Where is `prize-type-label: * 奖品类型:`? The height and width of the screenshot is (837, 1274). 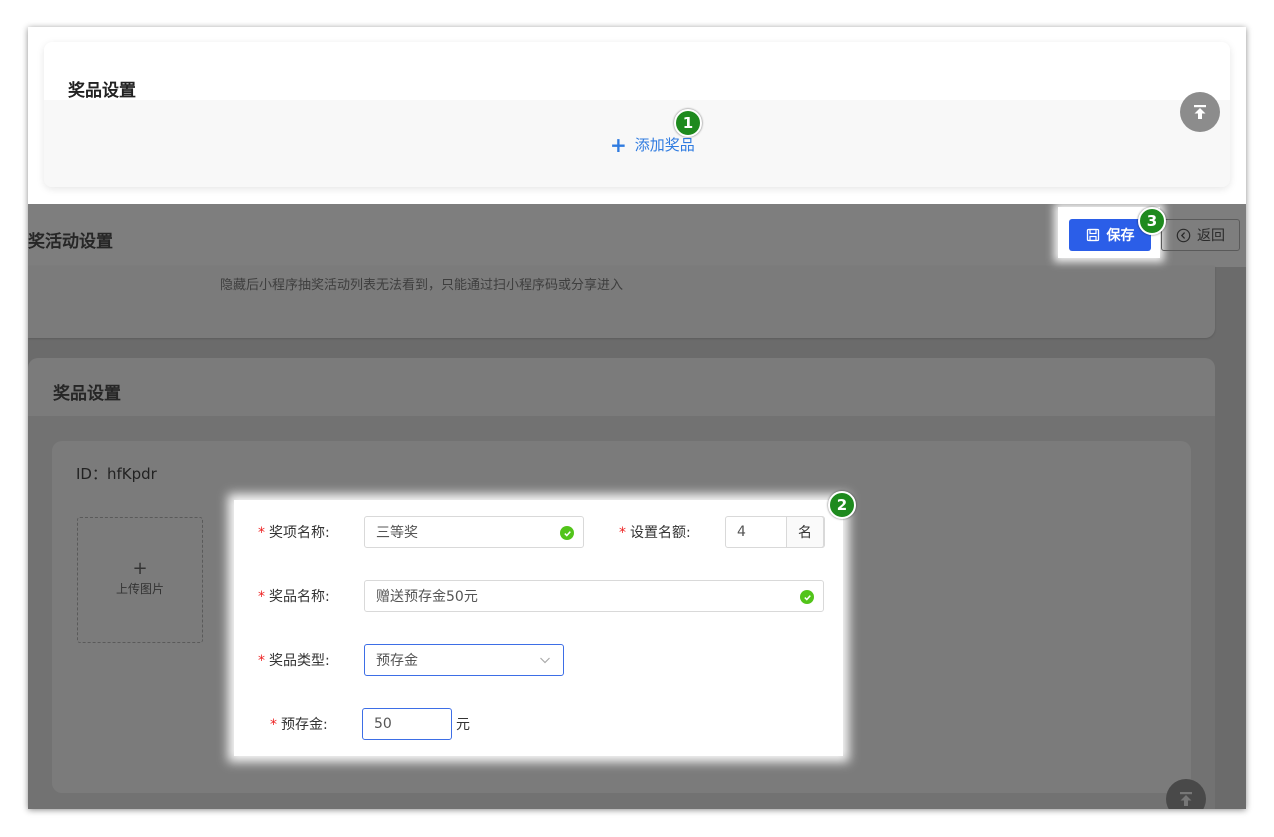
prize-type-label: * 奖品类型: is located at coordinates (294, 661).